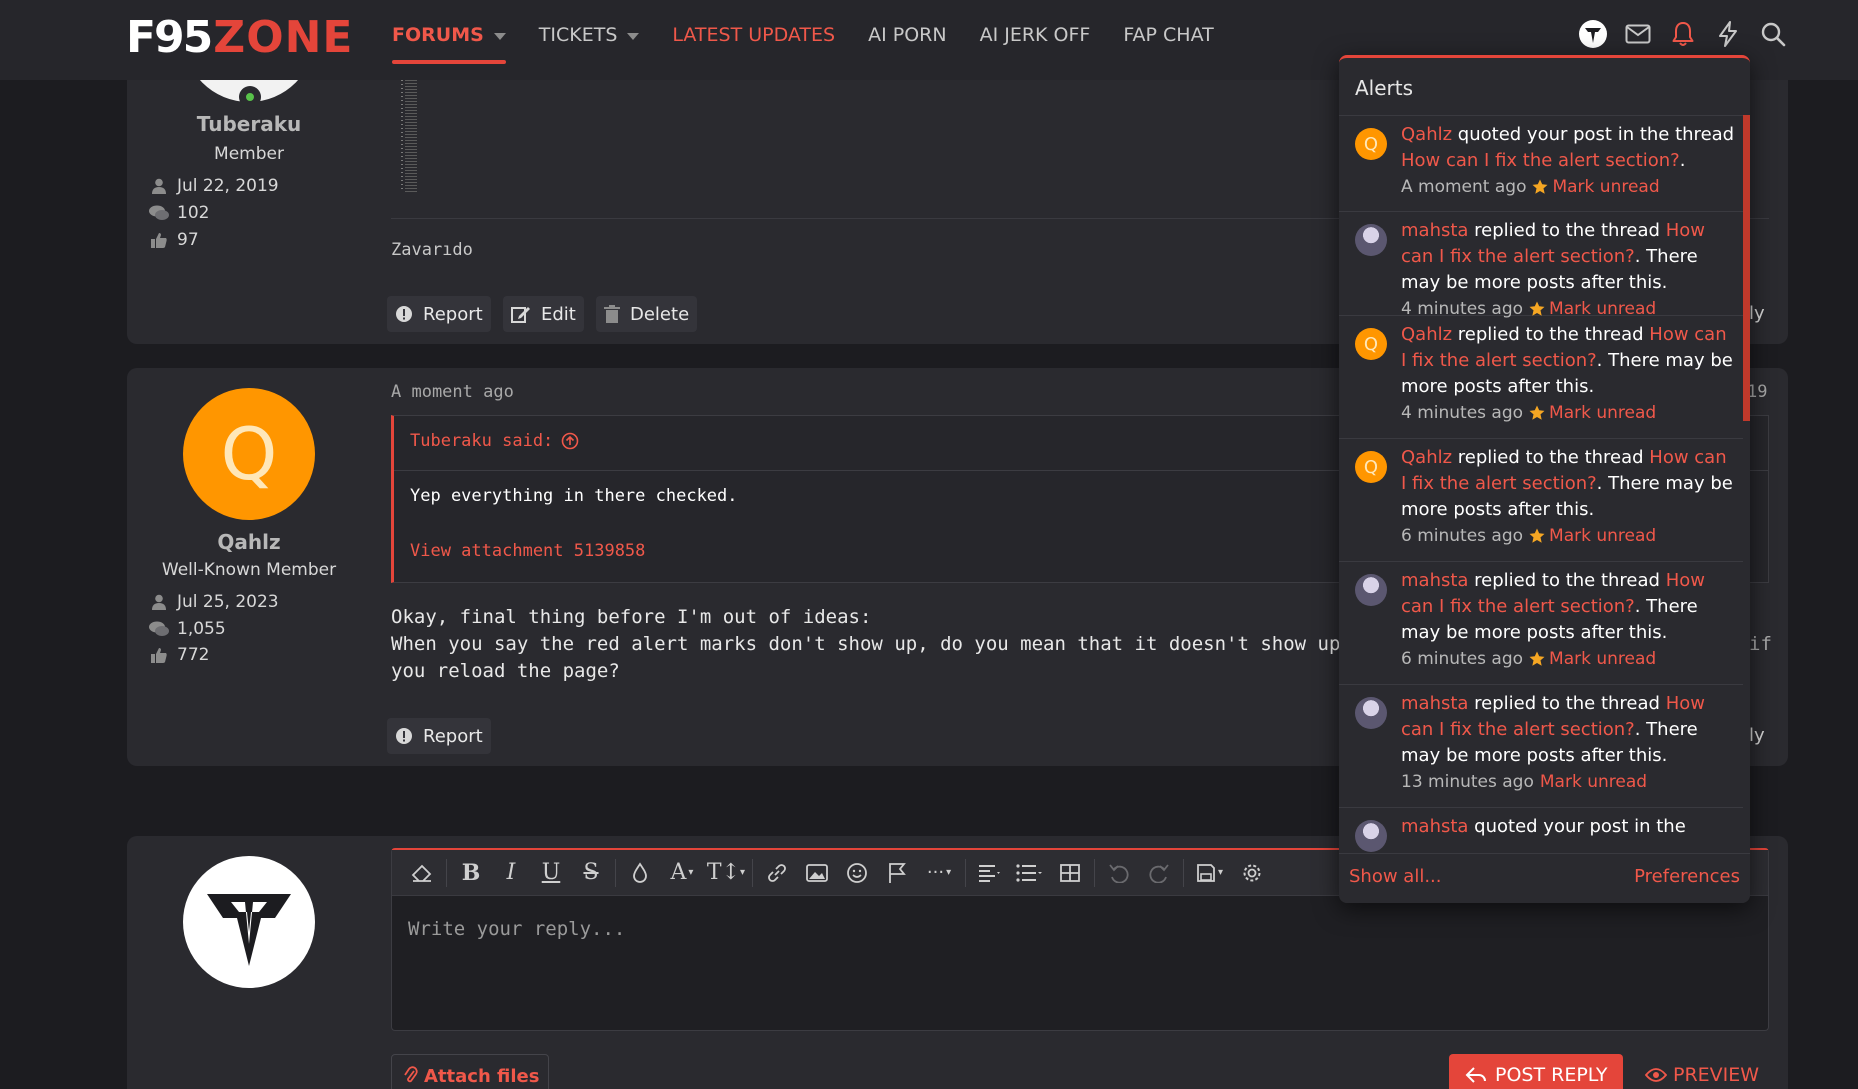  What do you see at coordinates (432, 250) in the screenshot?
I see `signature: Zavarıdo` at bounding box center [432, 250].